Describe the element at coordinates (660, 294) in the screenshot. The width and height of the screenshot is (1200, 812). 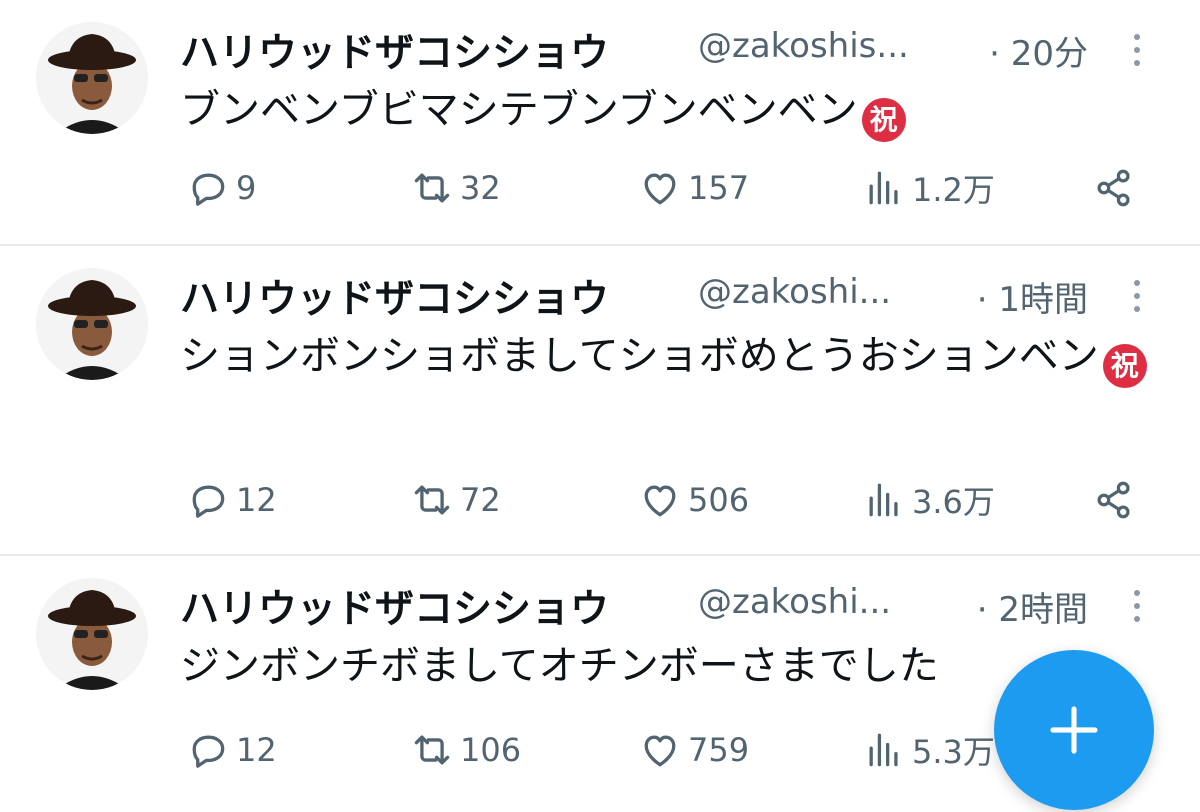
I see `tweet-header: ハリウッドザコシショウ @zakoshi... · 1時間` at that location.